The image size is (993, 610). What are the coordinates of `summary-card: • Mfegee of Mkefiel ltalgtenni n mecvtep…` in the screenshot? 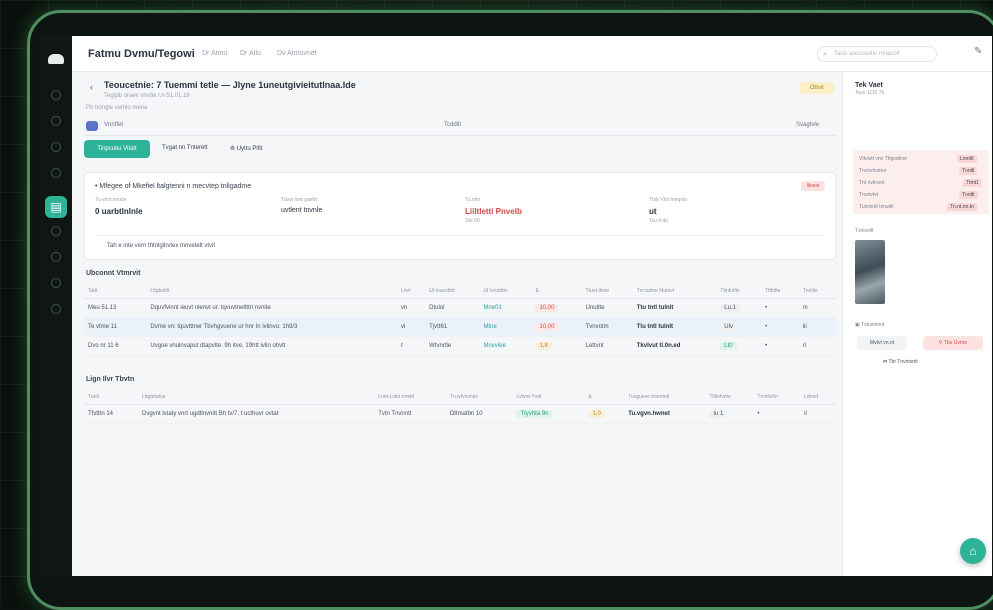 It's located at (460, 216).